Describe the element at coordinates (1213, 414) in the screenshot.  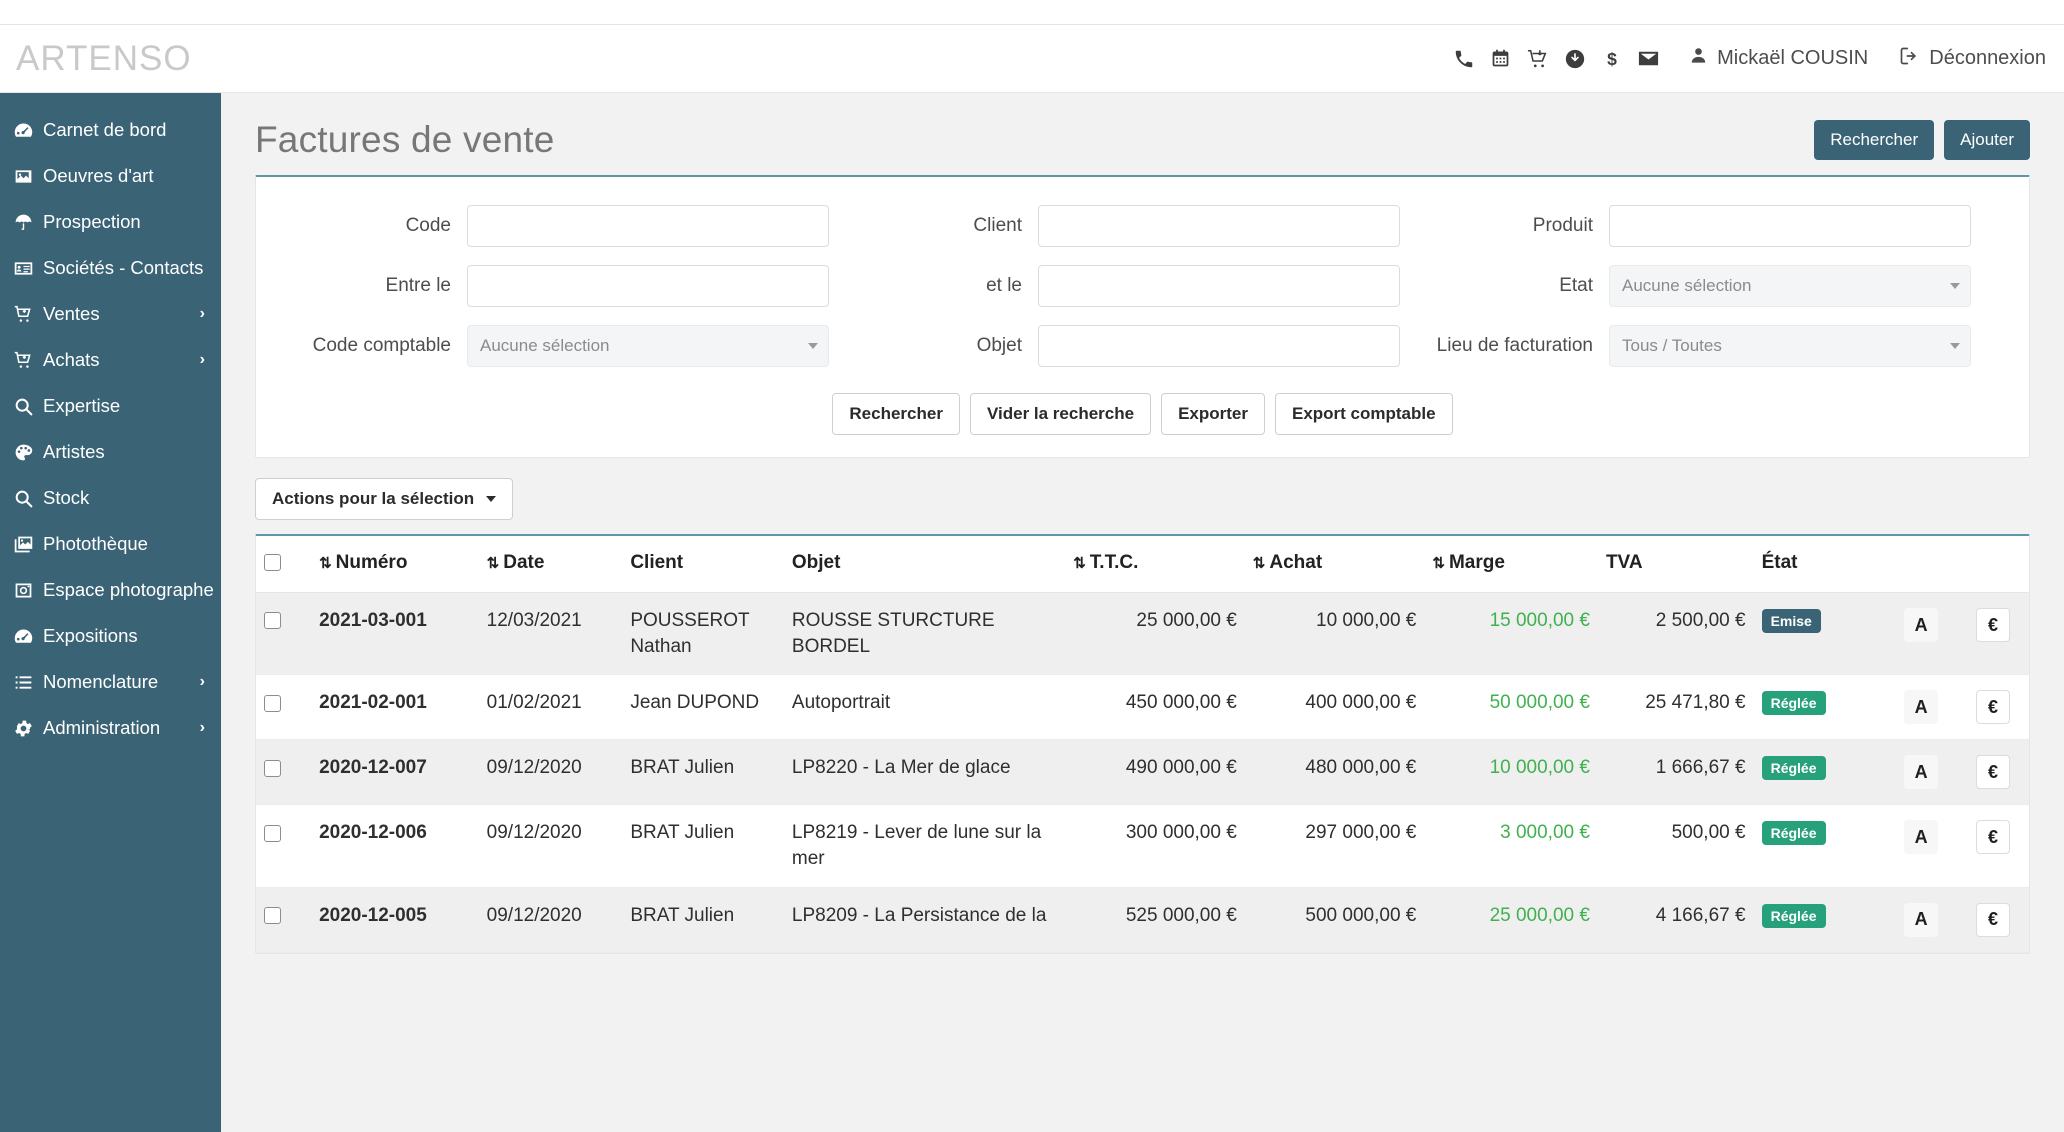
I see `form-exporter-button: Exporter` at that location.